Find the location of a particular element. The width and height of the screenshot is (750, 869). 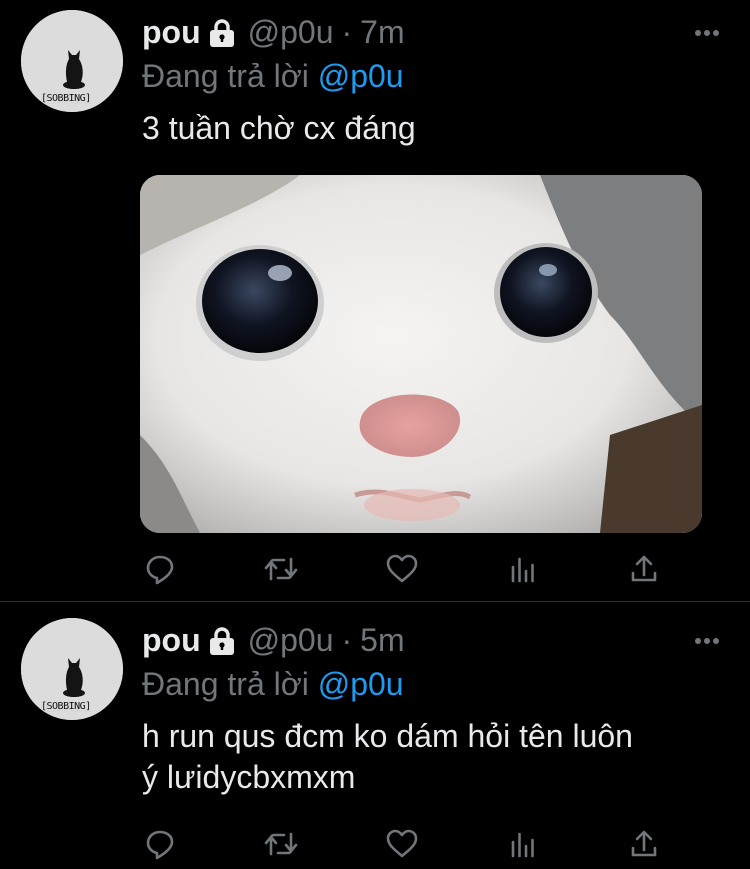

tweet-text: 3 tuần chờ cx đáng is located at coordinates (279, 128).